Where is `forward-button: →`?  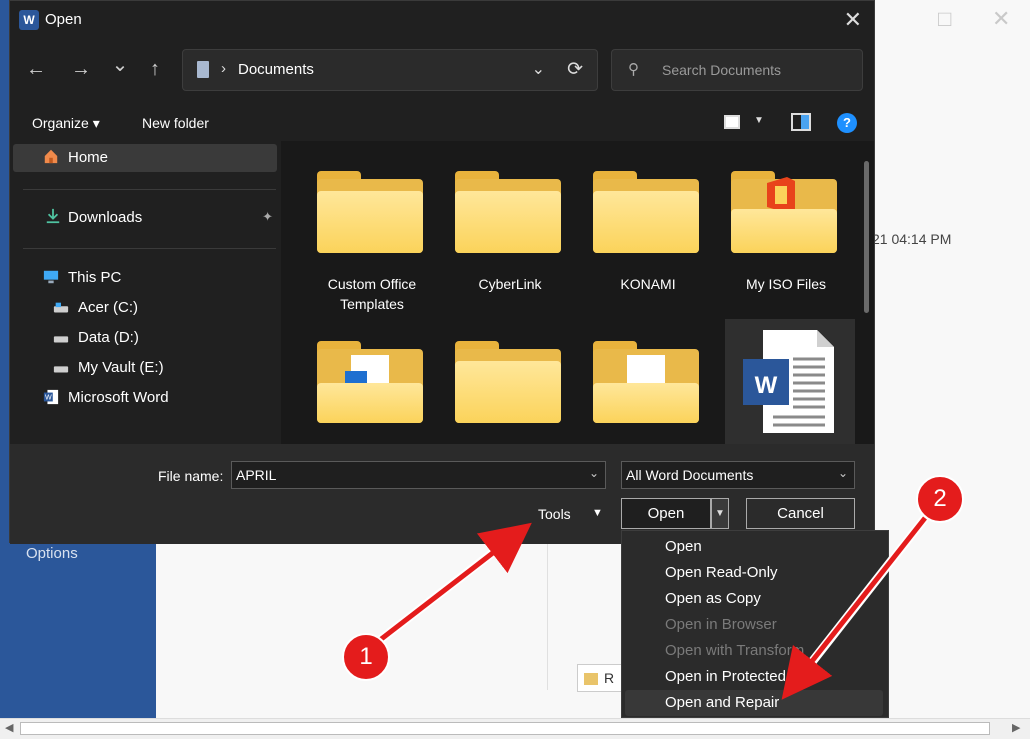 forward-button: → is located at coordinates (81, 69).